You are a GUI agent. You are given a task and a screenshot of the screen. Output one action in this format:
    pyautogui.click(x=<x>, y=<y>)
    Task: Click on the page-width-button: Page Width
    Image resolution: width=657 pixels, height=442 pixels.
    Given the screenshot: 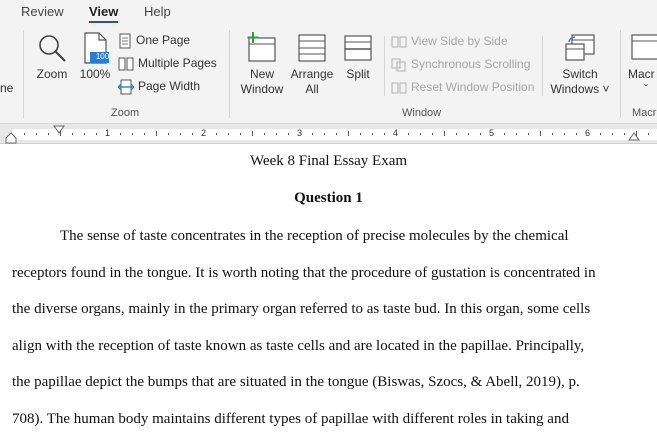 What is the action you would take?
    pyautogui.click(x=159, y=86)
    